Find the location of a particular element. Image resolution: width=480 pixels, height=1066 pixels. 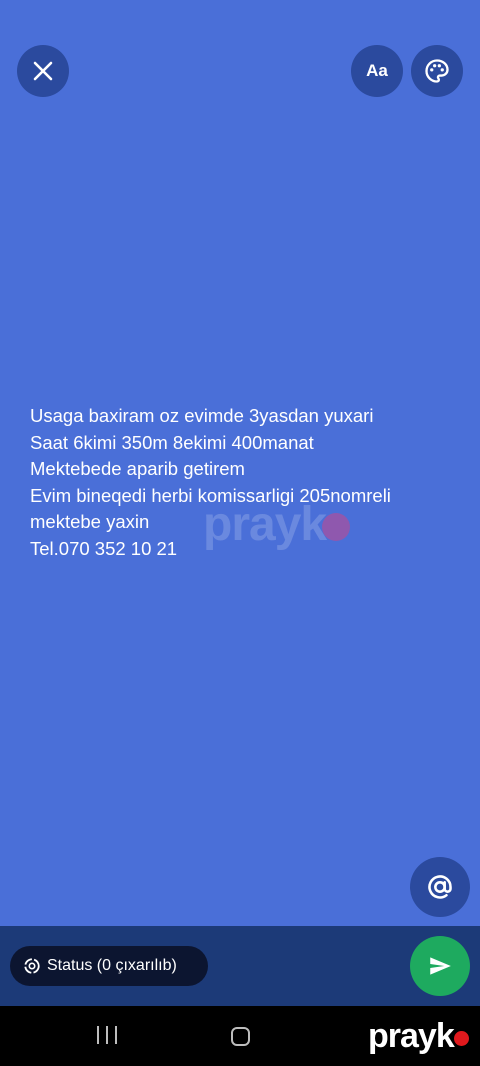

brand-dot is located at coordinates (461, 1038).